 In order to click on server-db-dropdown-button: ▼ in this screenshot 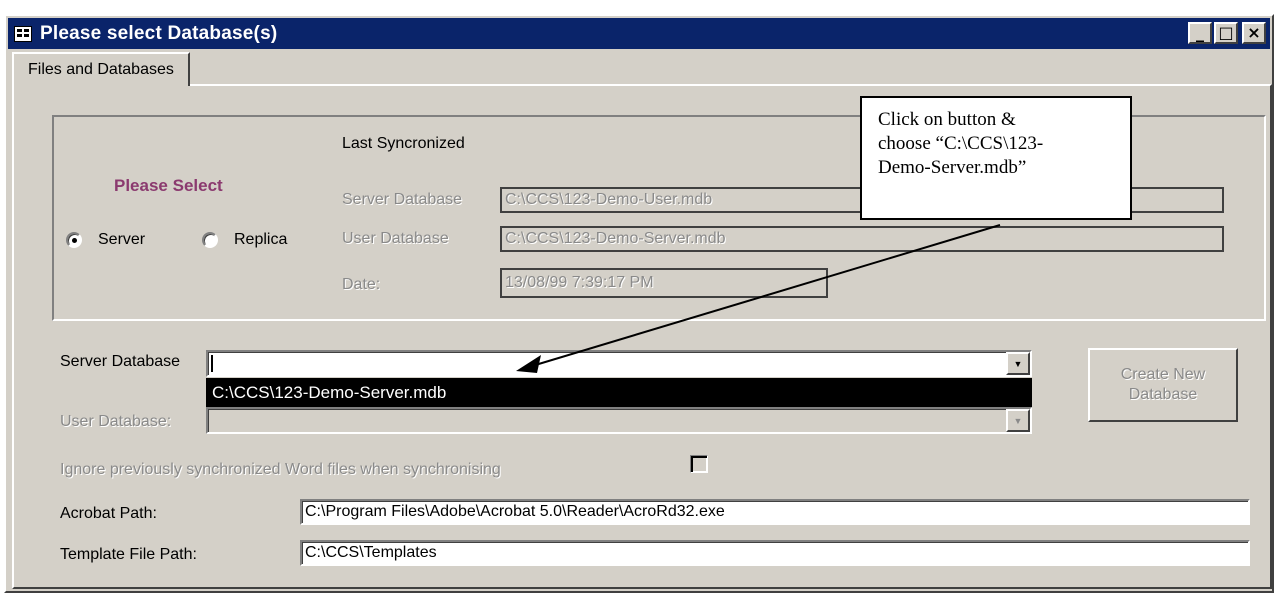, I will do `click(1018, 363)`.